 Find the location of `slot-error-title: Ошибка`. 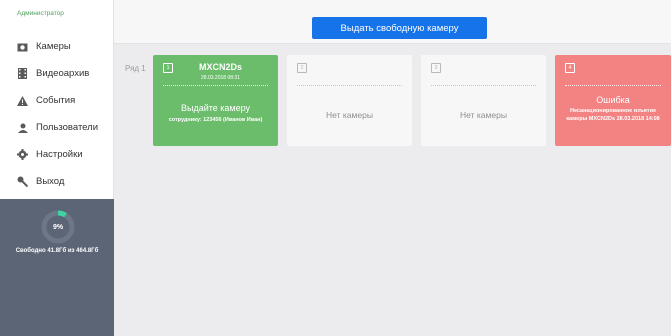

slot-error-title: Ошибка is located at coordinates (613, 100).